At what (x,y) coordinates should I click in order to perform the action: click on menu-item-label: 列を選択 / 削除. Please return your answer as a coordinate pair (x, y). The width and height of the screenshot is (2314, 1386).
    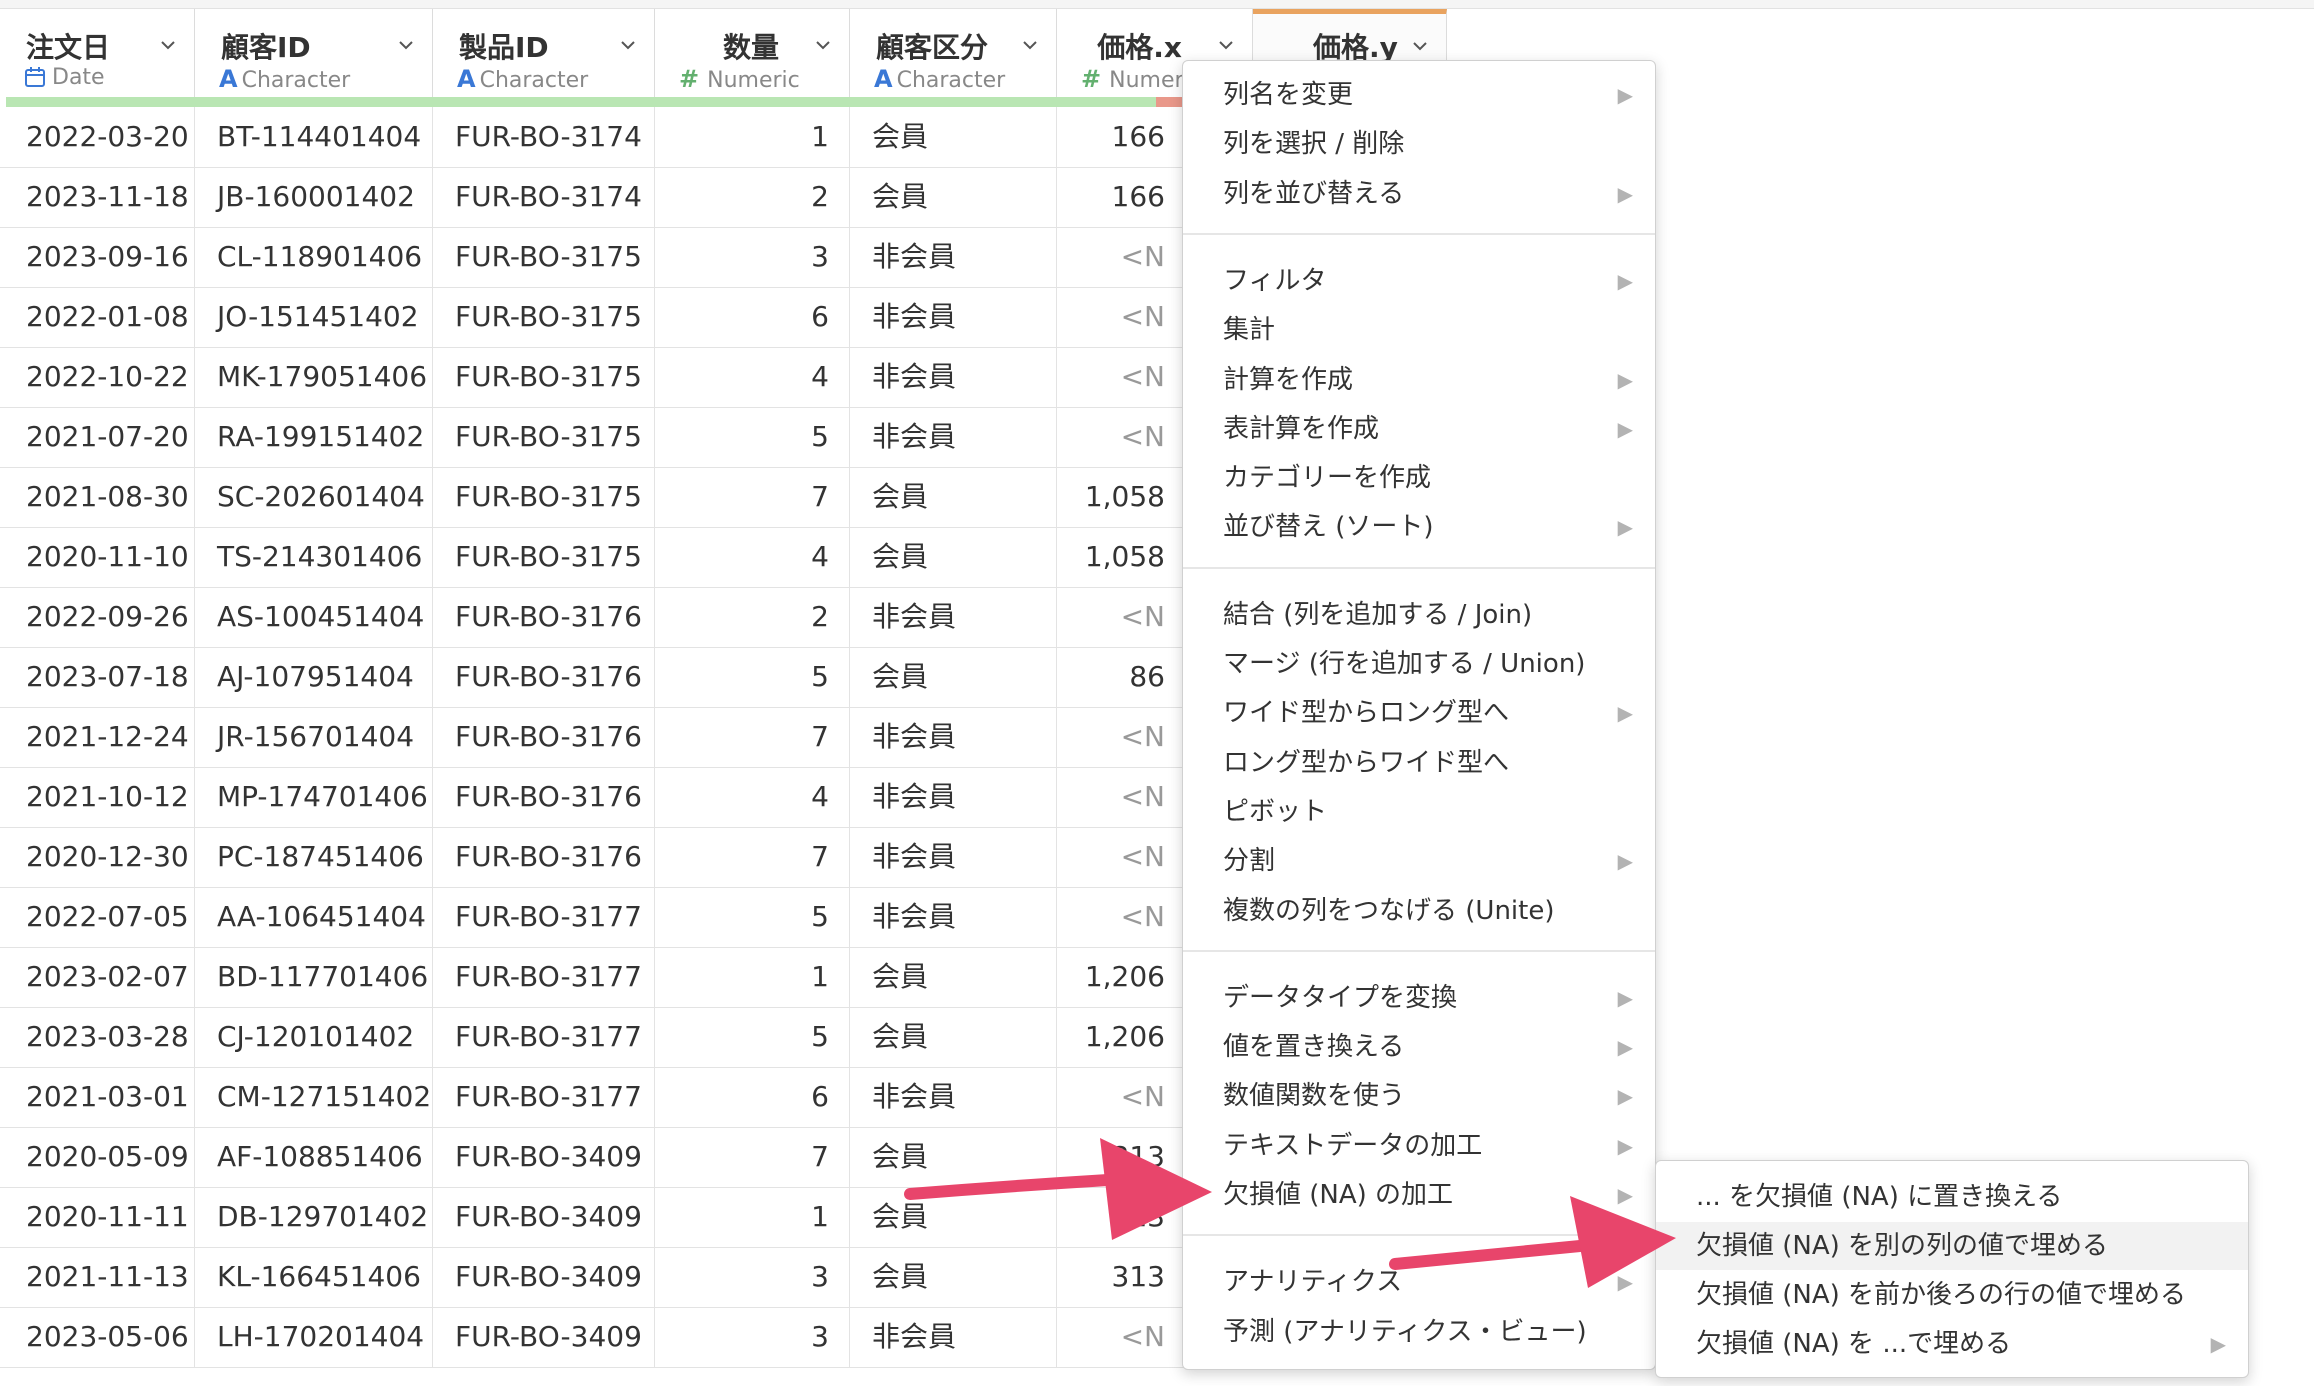
    Looking at the image, I should click on (1314, 144).